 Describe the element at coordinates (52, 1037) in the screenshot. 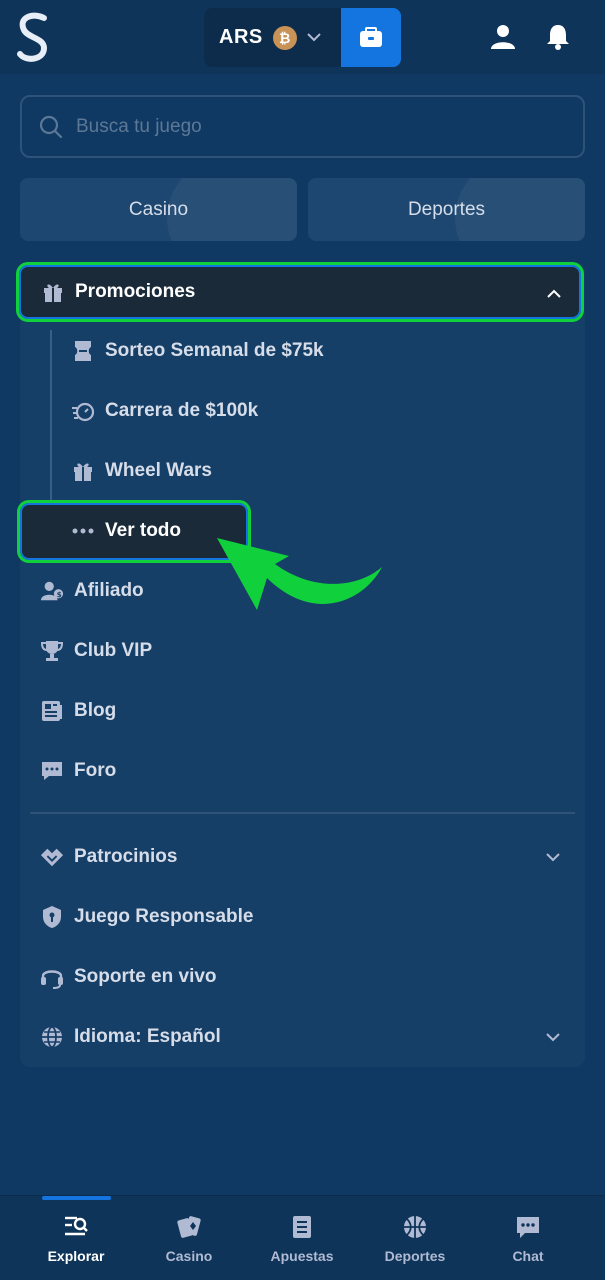

I see `globe-icon` at that location.